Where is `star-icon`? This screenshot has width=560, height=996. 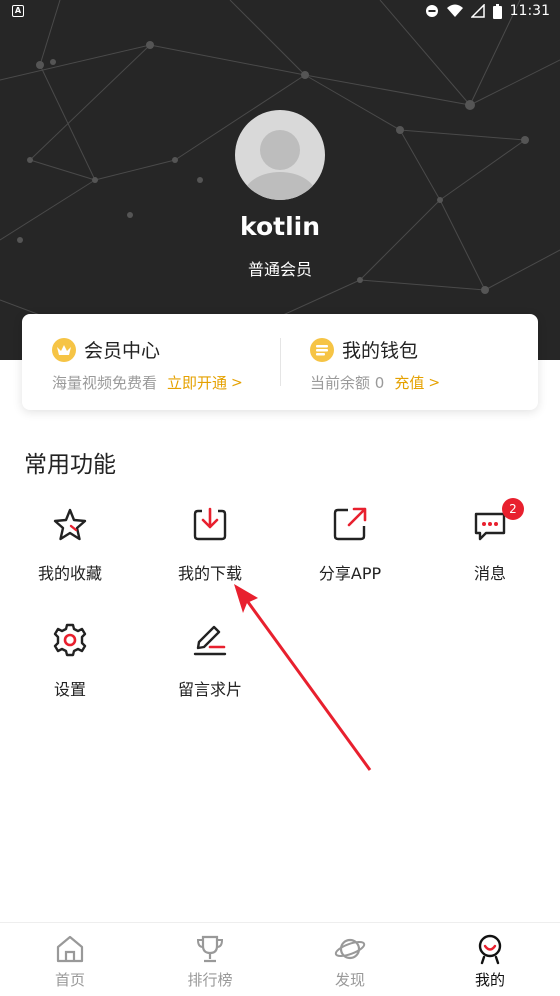
star-icon is located at coordinates (70, 524).